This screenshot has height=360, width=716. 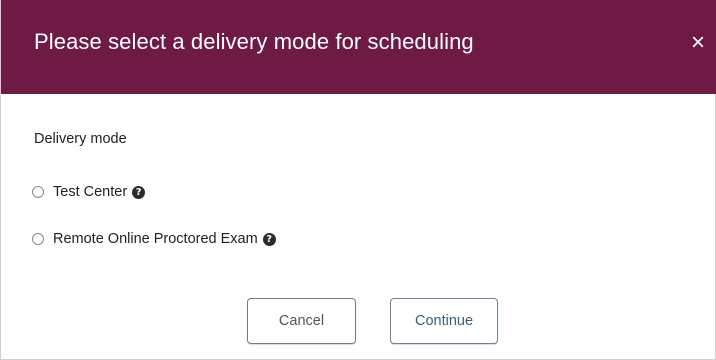 What do you see at coordinates (38, 239) in the screenshot?
I see `radio-button-remote-online` at bounding box center [38, 239].